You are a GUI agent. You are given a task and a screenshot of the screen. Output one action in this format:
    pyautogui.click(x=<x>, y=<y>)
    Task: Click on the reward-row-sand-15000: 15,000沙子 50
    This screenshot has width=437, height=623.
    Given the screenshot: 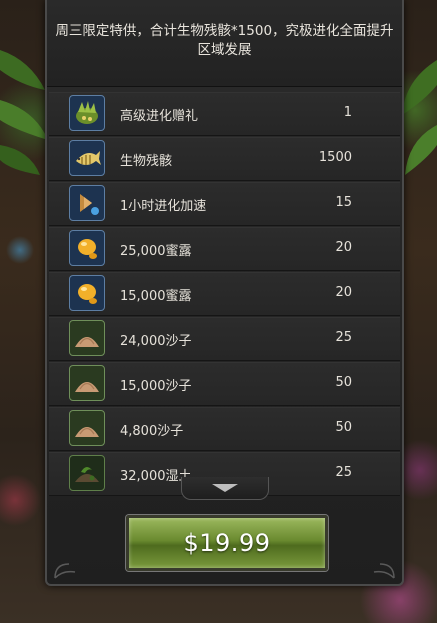 What is the action you would take?
    pyautogui.click(x=224, y=384)
    